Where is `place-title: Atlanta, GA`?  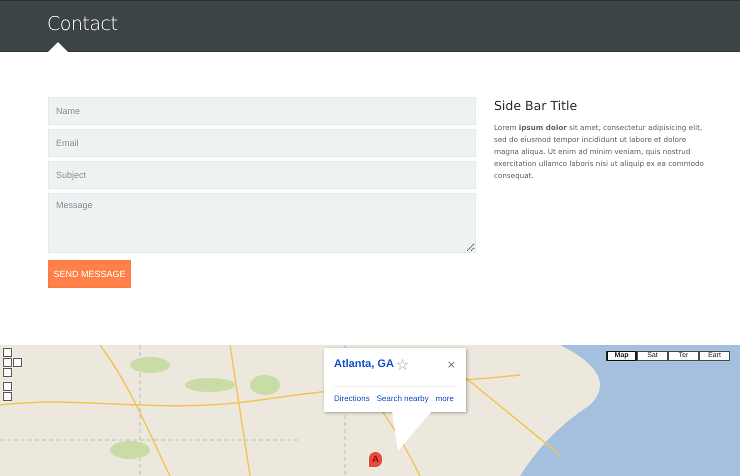
place-title: Atlanta, GA is located at coordinates (364, 364).